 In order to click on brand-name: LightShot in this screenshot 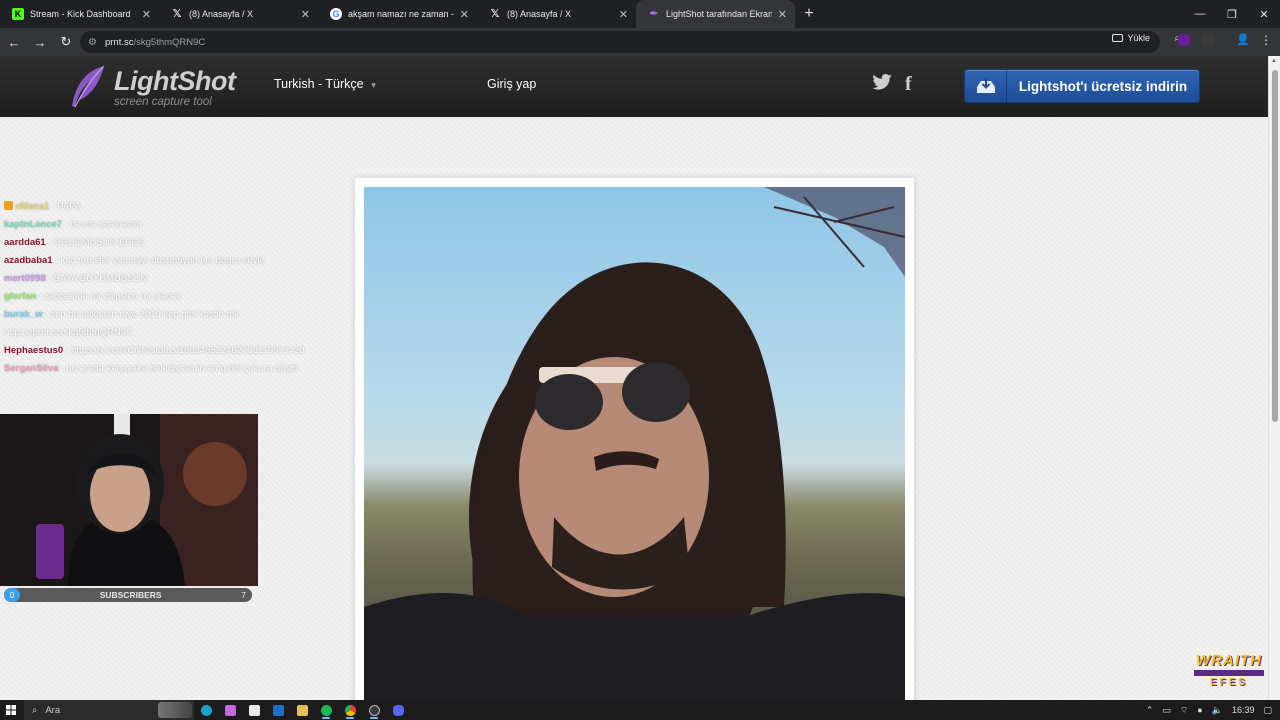, I will do `click(175, 81)`.